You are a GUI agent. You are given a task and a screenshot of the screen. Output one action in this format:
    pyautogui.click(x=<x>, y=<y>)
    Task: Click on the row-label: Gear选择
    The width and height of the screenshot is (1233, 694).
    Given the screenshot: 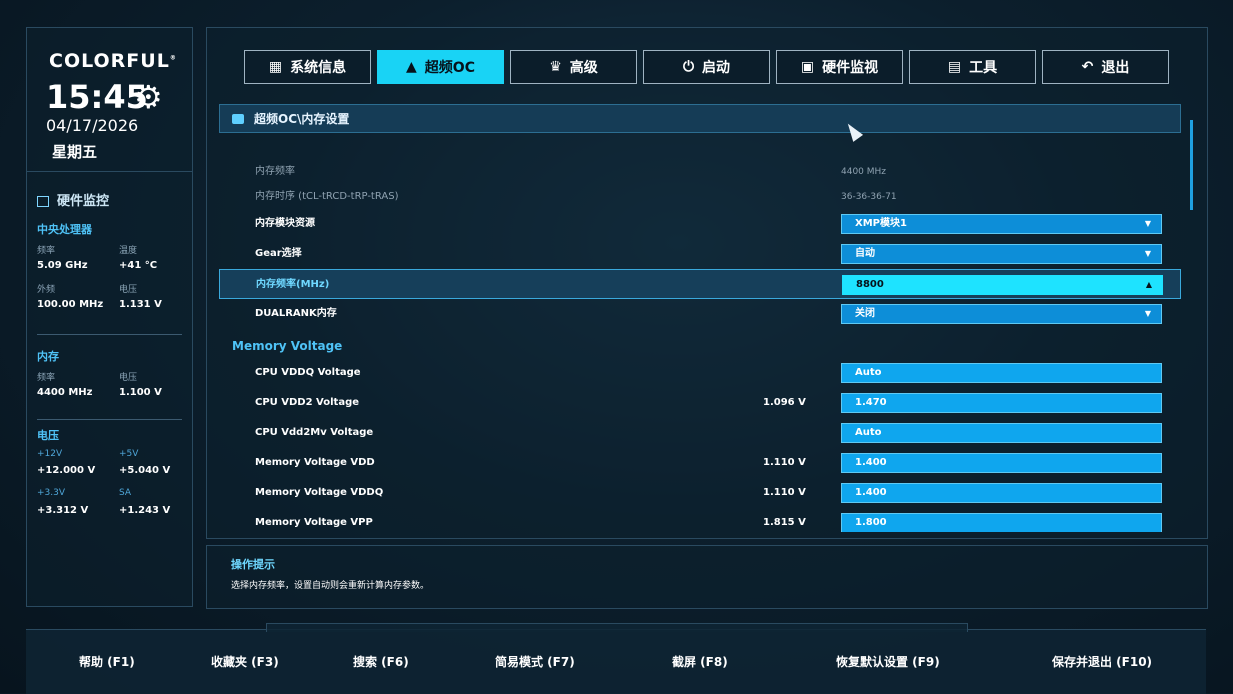 What is the action you would take?
    pyautogui.click(x=278, y=253)
    